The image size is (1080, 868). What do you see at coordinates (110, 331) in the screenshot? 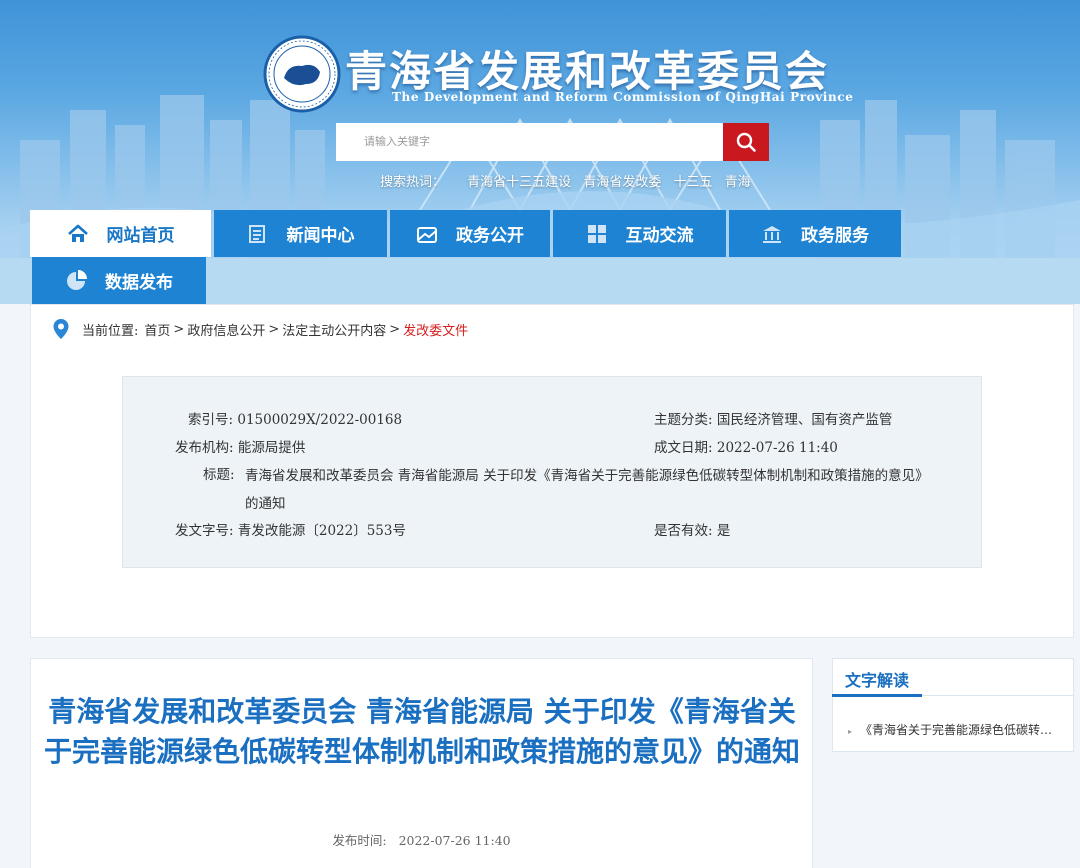
I see `breadcrumb-prefix: 当前位置:` at bounding box center [110, 331].